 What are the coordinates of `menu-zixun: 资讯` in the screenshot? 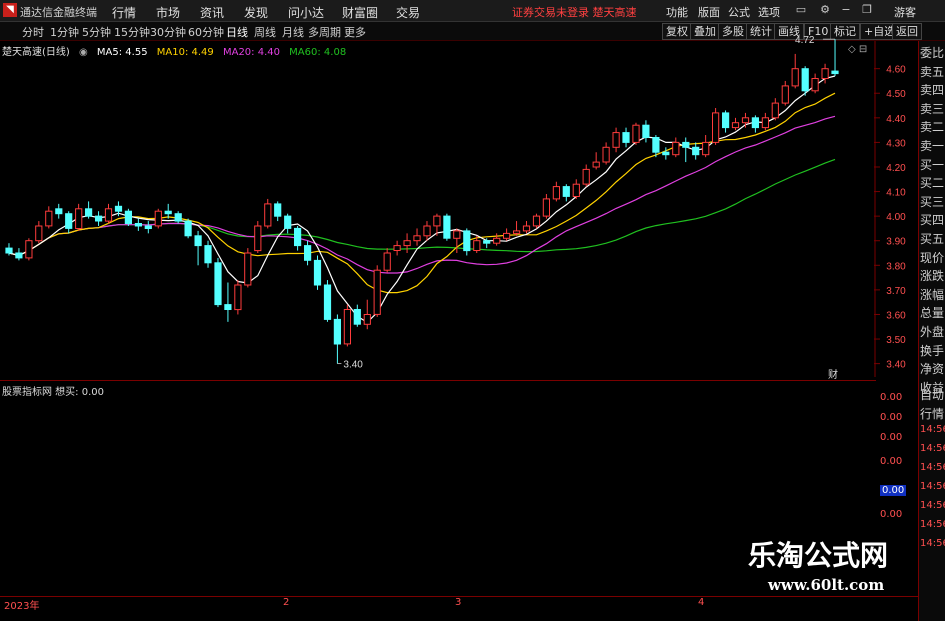 It's located at (212, 12).